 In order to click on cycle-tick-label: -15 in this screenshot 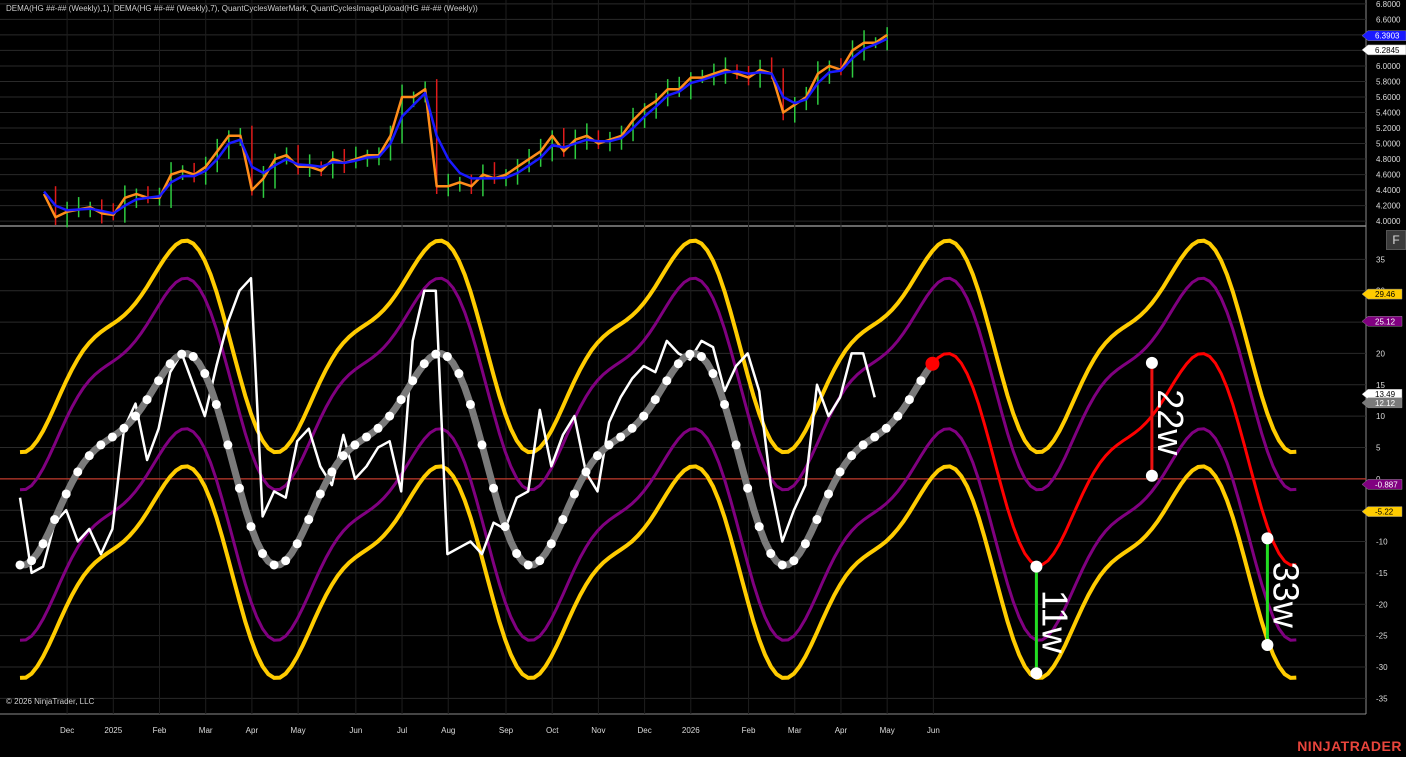, I will do `click(1382, 573)`.